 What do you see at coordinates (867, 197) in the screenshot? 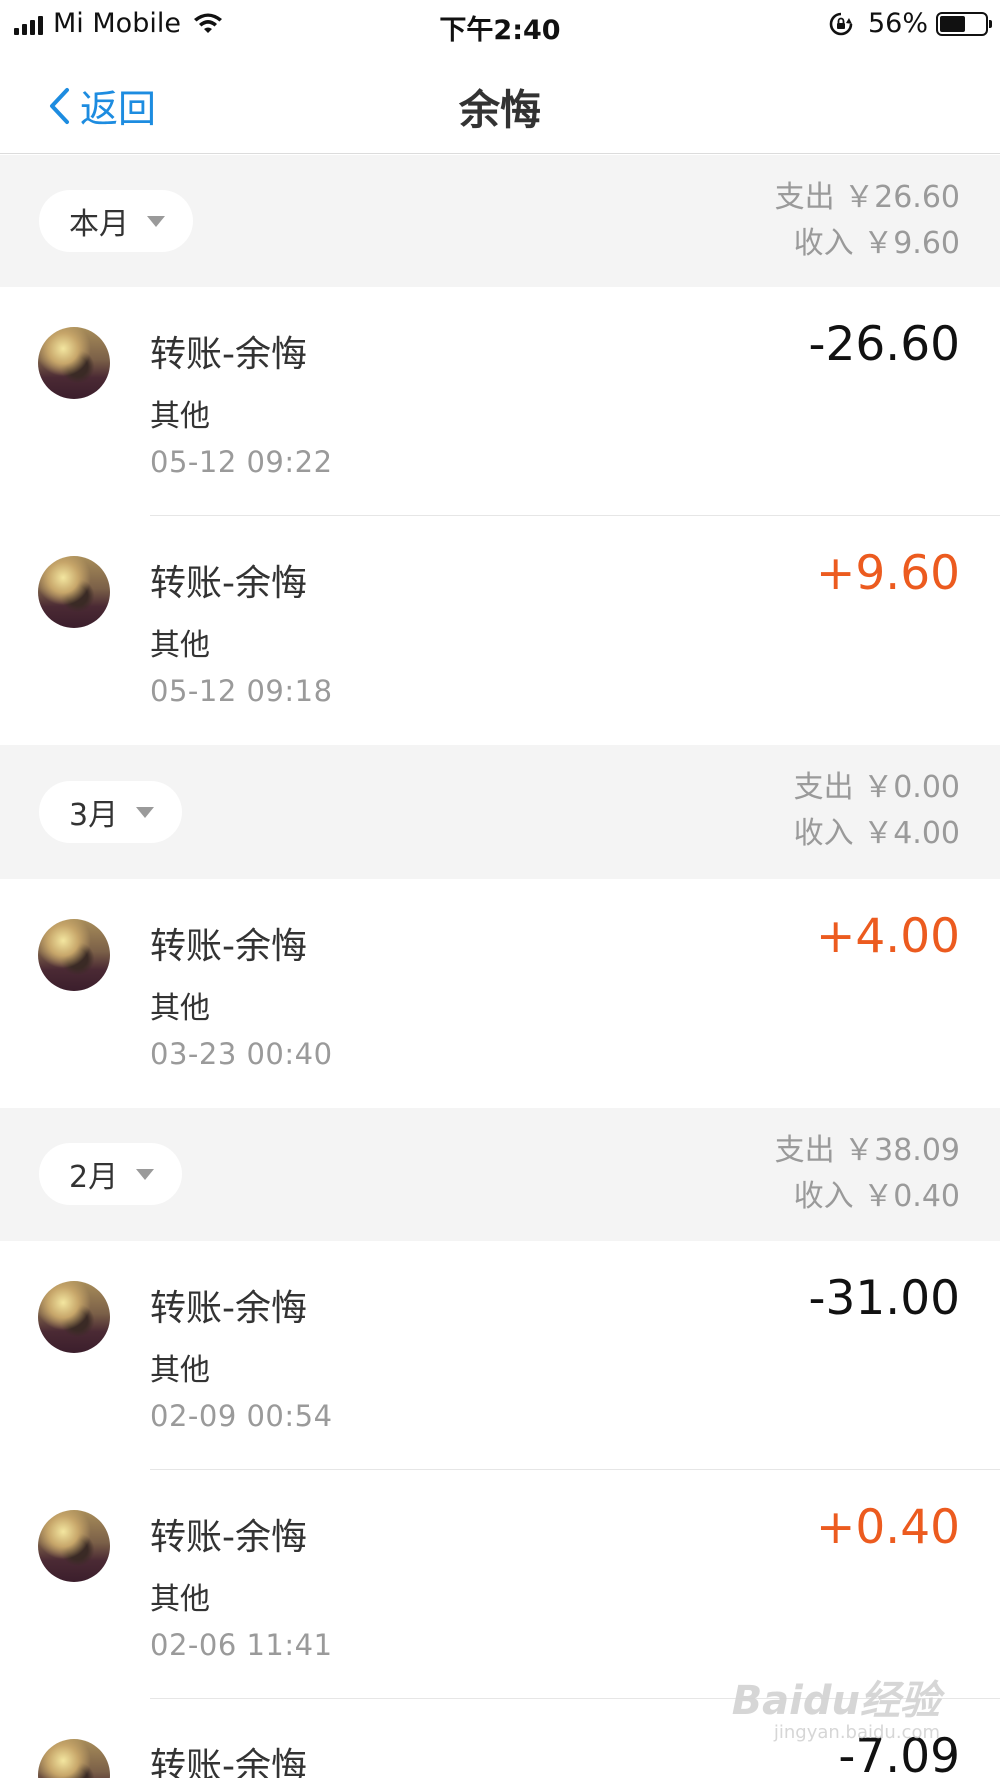
I see `expense-total: 支出 ￥26.60` at bounding box center [867, 197].